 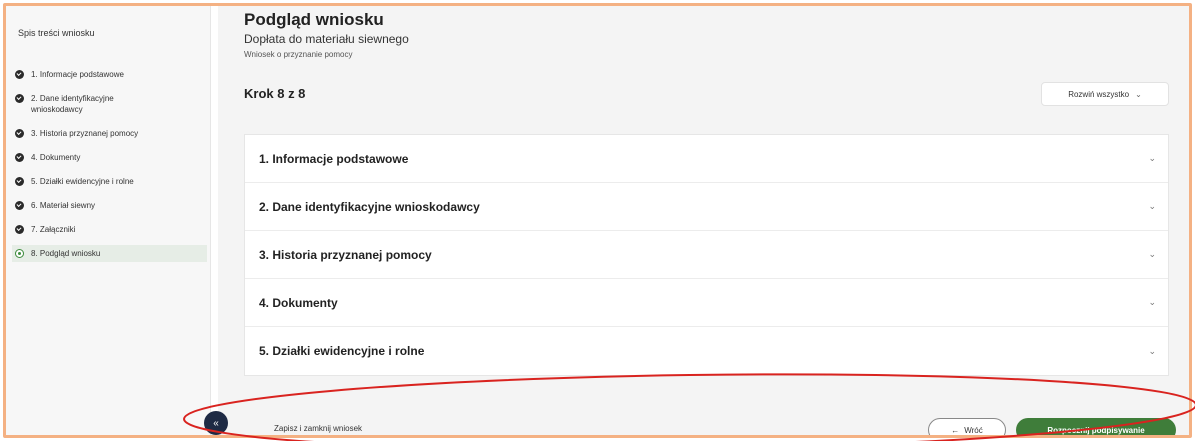 I want to click on sidebar-step-1: 1. Informacje podstawowe, so click(x=111, y=74).